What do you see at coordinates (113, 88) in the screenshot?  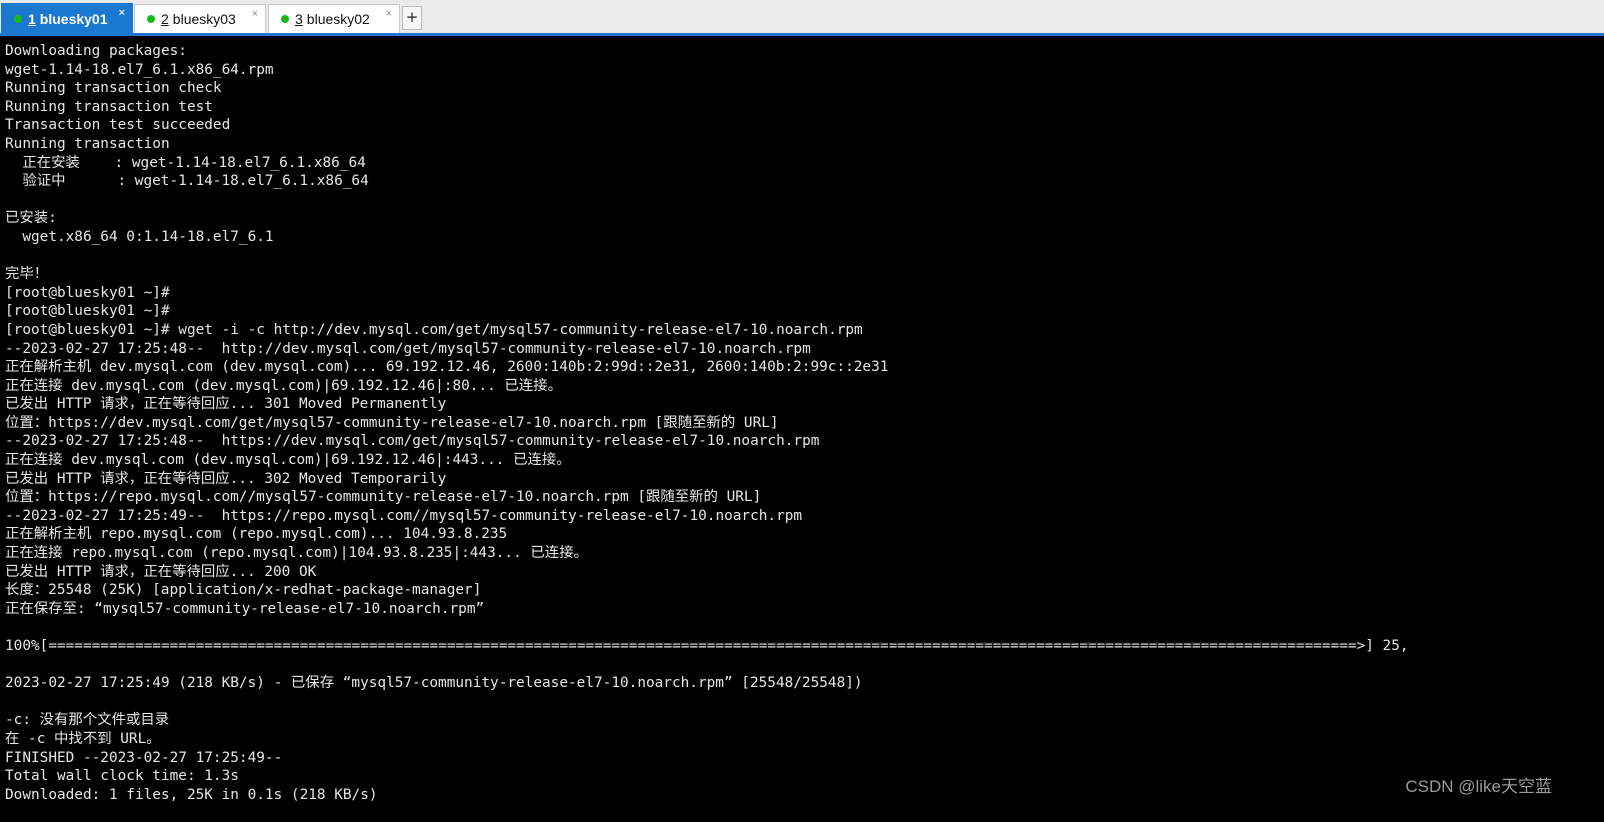 I see `terminal-line: Running transaction check` at bounding box center [113, 88].